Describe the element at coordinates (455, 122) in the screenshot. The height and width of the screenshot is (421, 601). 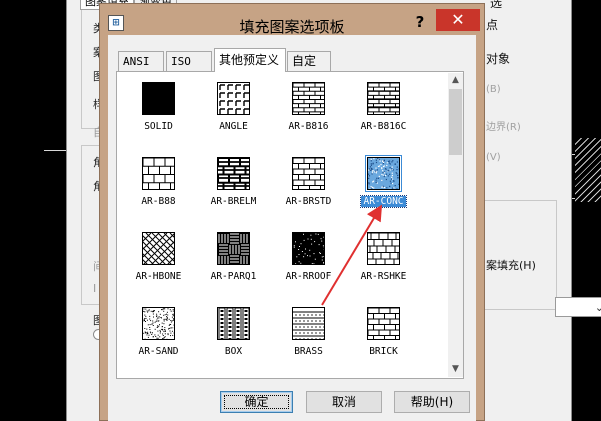
I see `scroll-thumb` at that location.